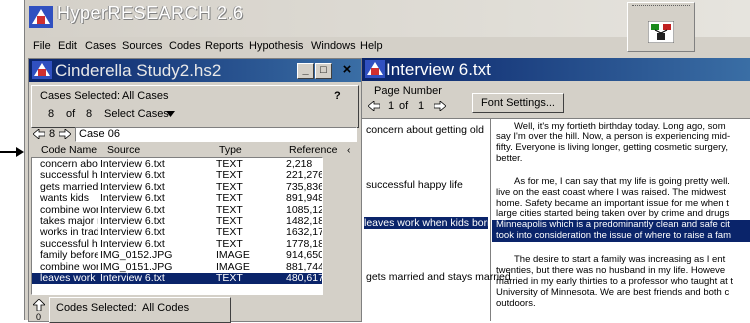 This screenshot has height=323, width=750. I want to click on menu-help: Help, so click(371, 46).